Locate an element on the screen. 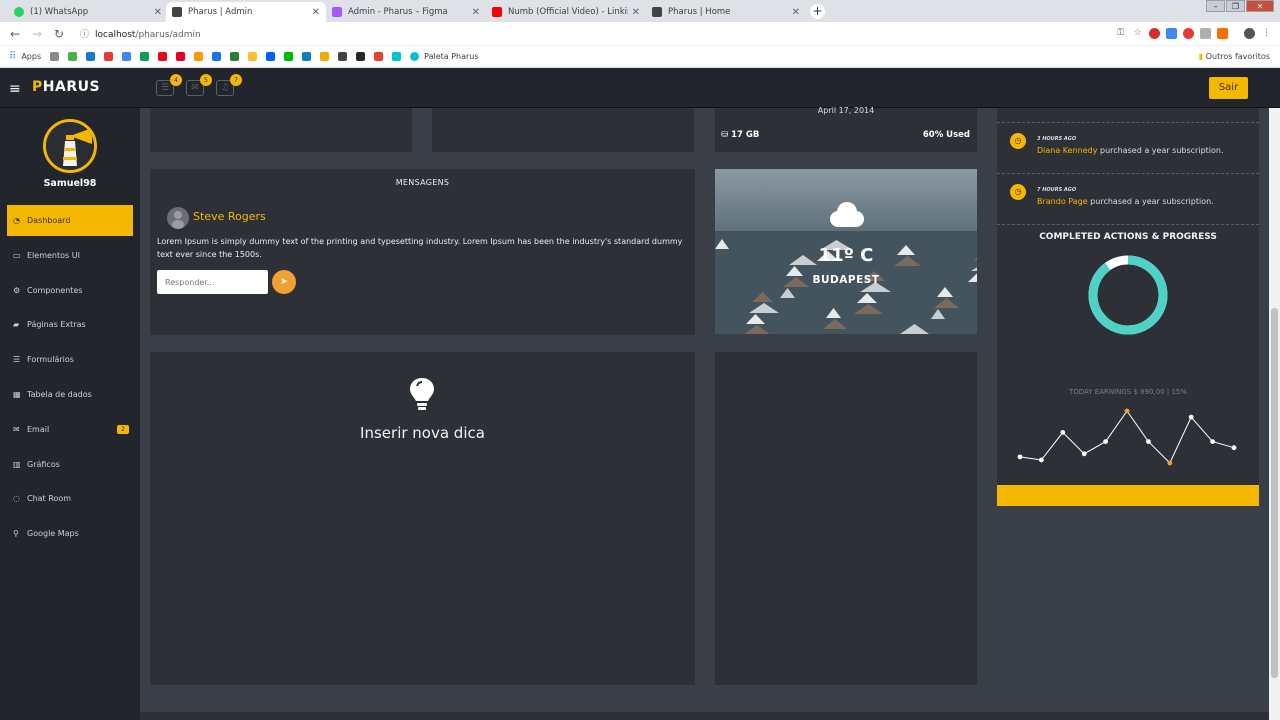 The height and width of the screenshot is (720, 1280). browser-tab-youtube: Numb (Official Video) - Linkin Pa... ✕ is located at coordinates (566, 12).